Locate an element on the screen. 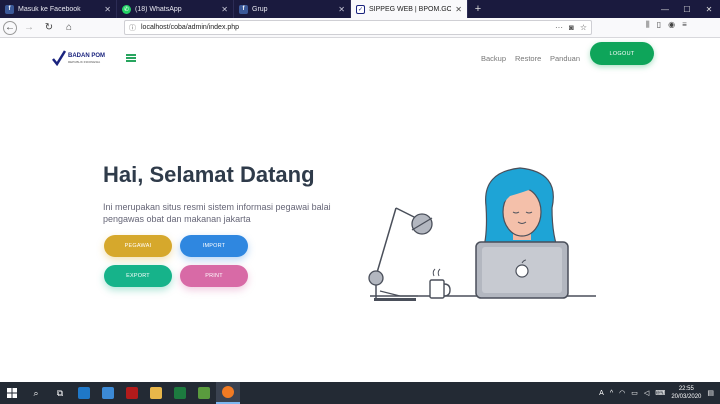 This screenshot has width=720, height=404. mail-icon is located at coordinates (84, 393).